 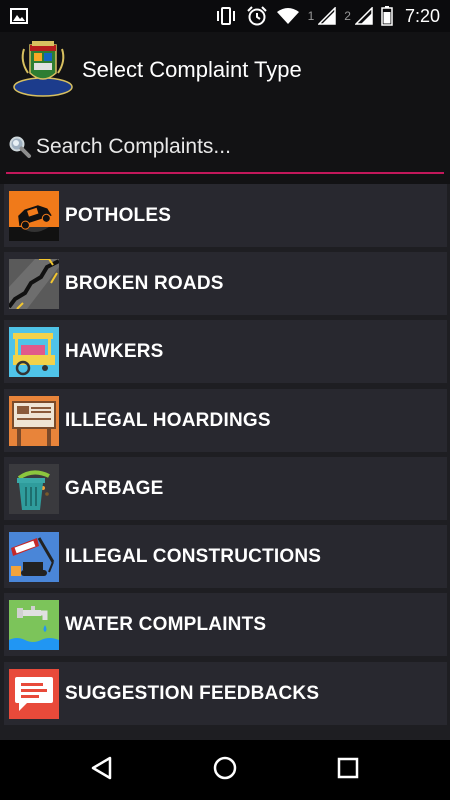 What do you see at coordinates (34, 556) in the screenshot?
I see `illegal-construction-icon` at bounding box center [34, 556].